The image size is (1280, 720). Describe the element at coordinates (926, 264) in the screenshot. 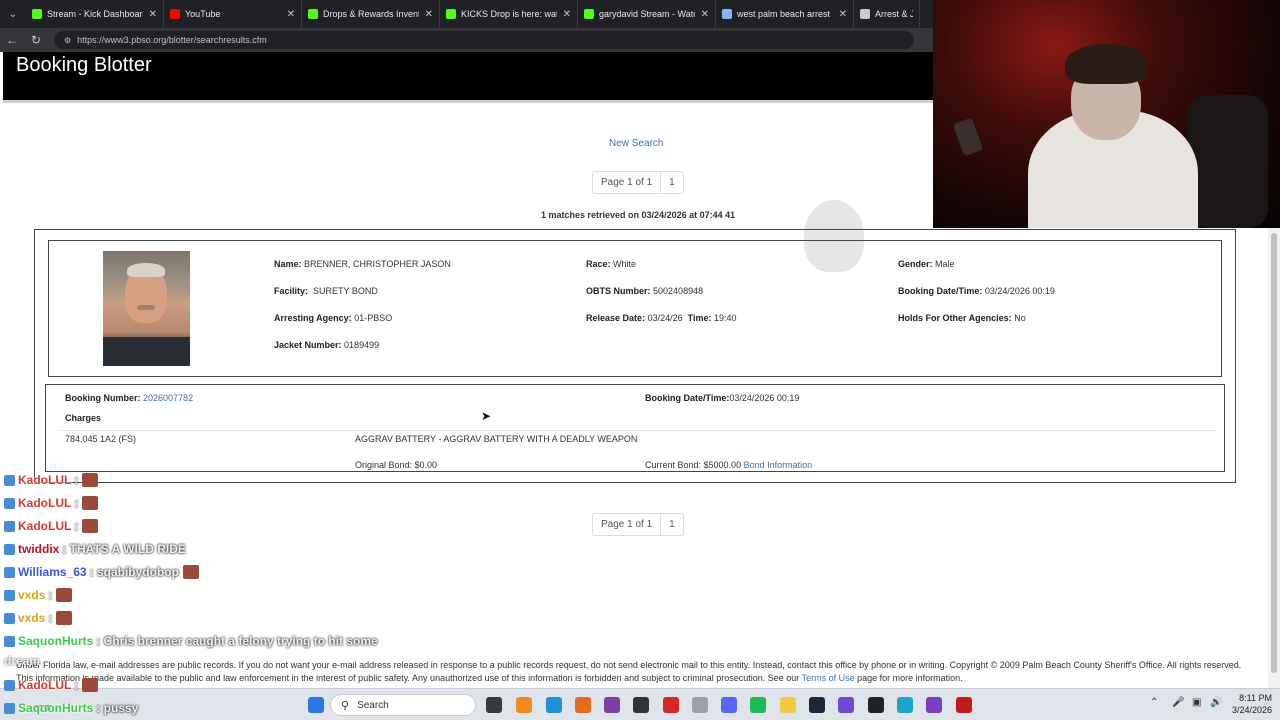

I see `gender-field: Gender: Male` at that location.